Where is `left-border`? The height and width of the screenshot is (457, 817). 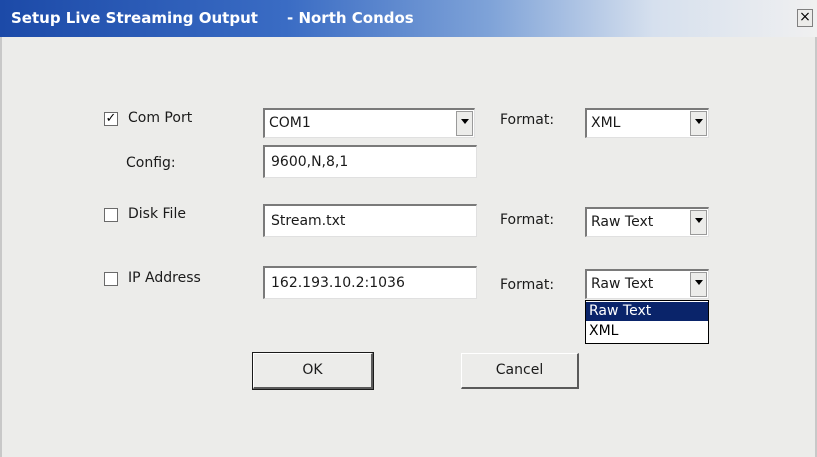 left-border is located at coordinates (1, 247).